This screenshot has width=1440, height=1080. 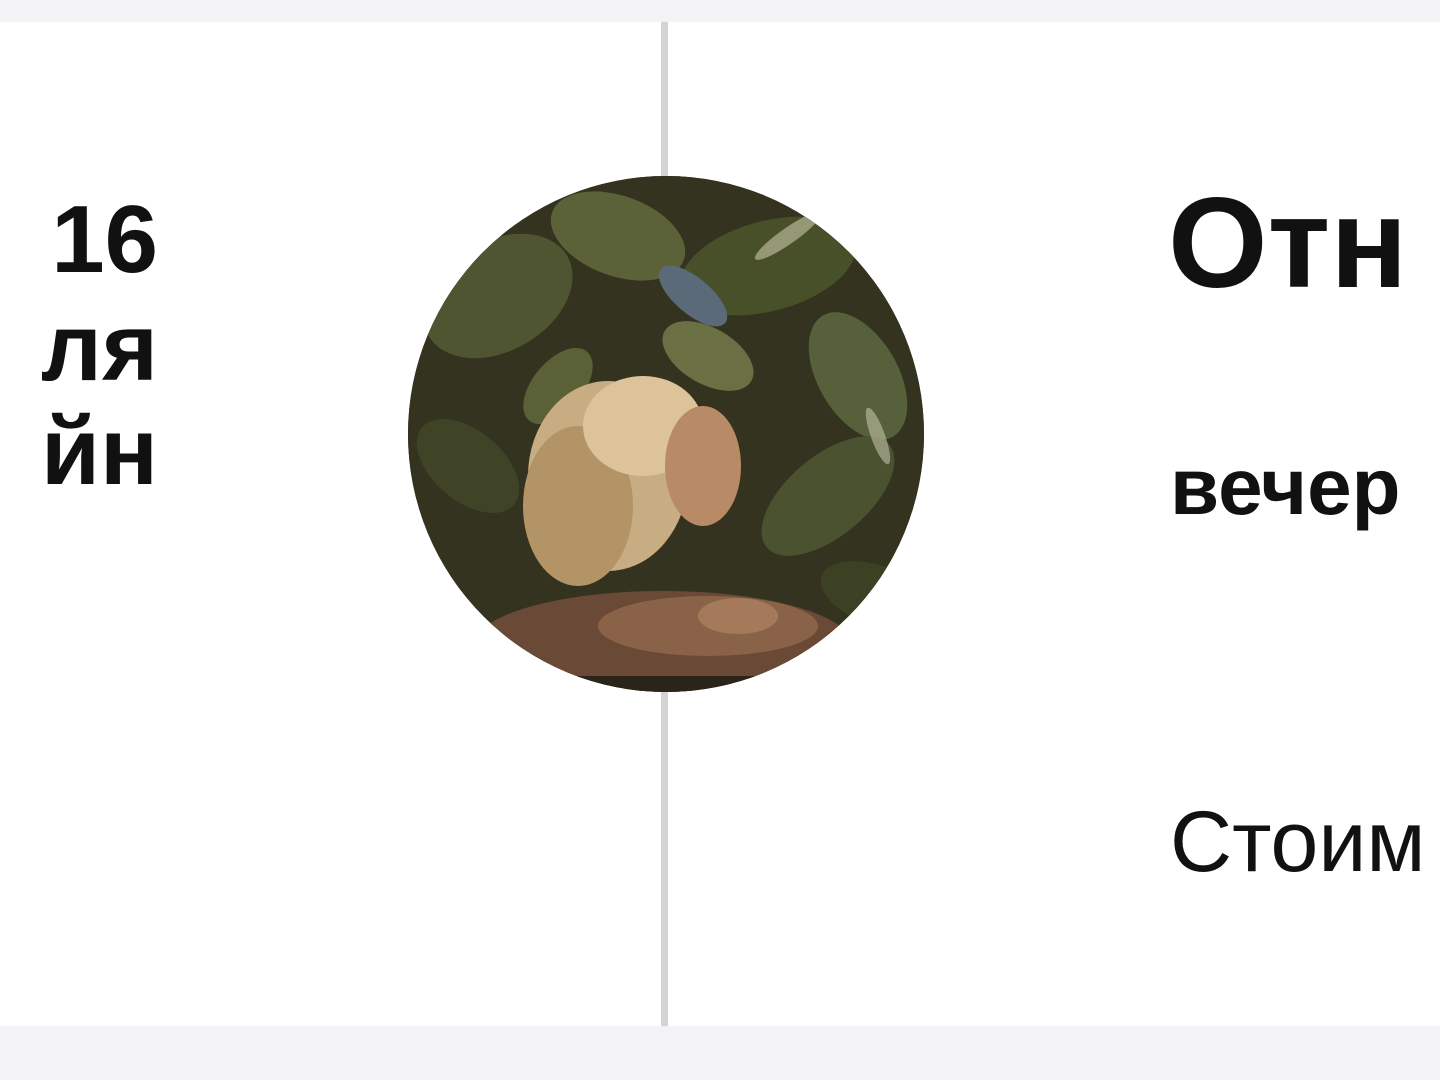 What do you see at coordinates (1288, 244) in the screenshot?
I see `event-title: Отн` at bounding box center [1288, 244].